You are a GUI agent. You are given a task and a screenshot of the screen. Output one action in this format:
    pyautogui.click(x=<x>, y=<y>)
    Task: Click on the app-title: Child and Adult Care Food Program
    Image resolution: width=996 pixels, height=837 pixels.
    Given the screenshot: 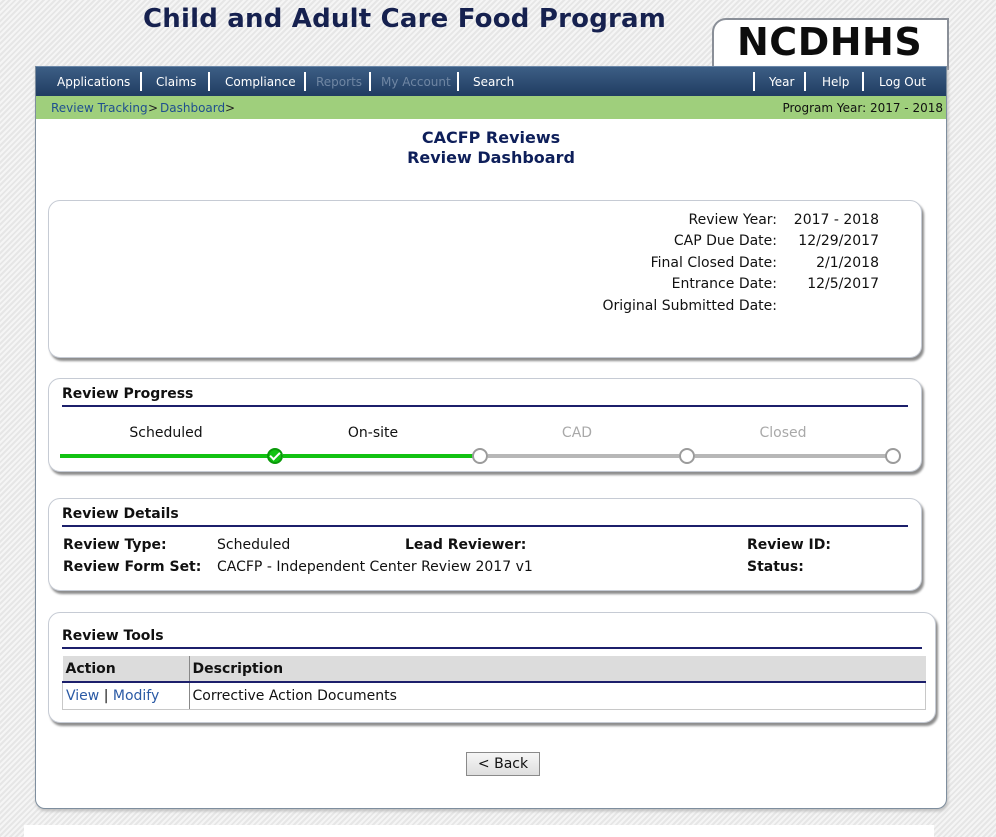 What is the action you would take?
    pyautogui.click(x=405, y=19)
    